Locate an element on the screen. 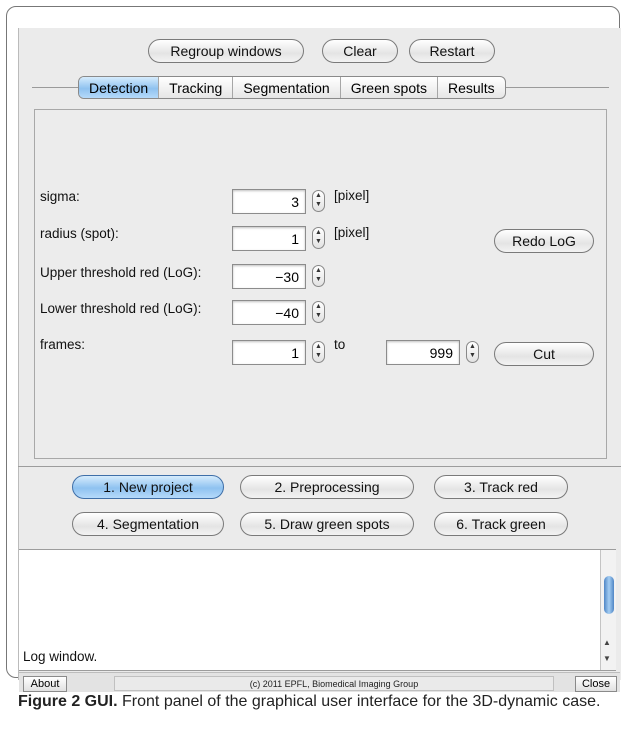  sigma-label: sigma: is located at coordinates (60, 196).